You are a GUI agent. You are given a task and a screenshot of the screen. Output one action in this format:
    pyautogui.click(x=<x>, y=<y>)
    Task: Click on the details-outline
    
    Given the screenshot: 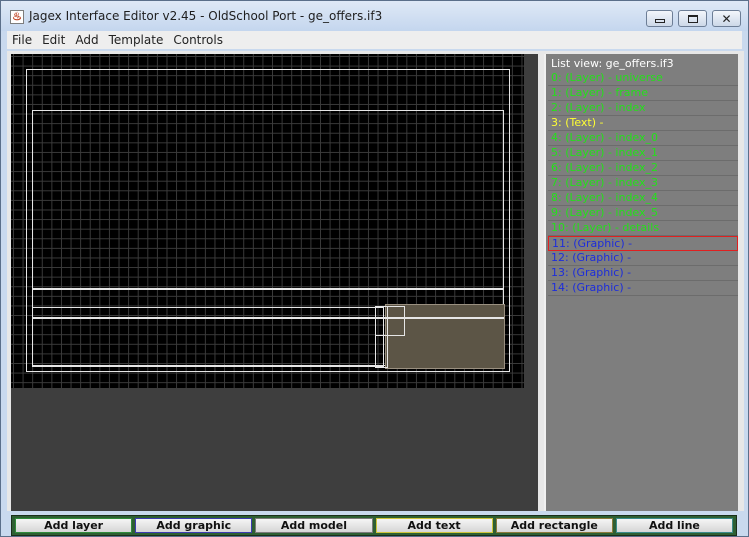 What is the action you would take?
    pyautogui.click(x=208, y=337)
    